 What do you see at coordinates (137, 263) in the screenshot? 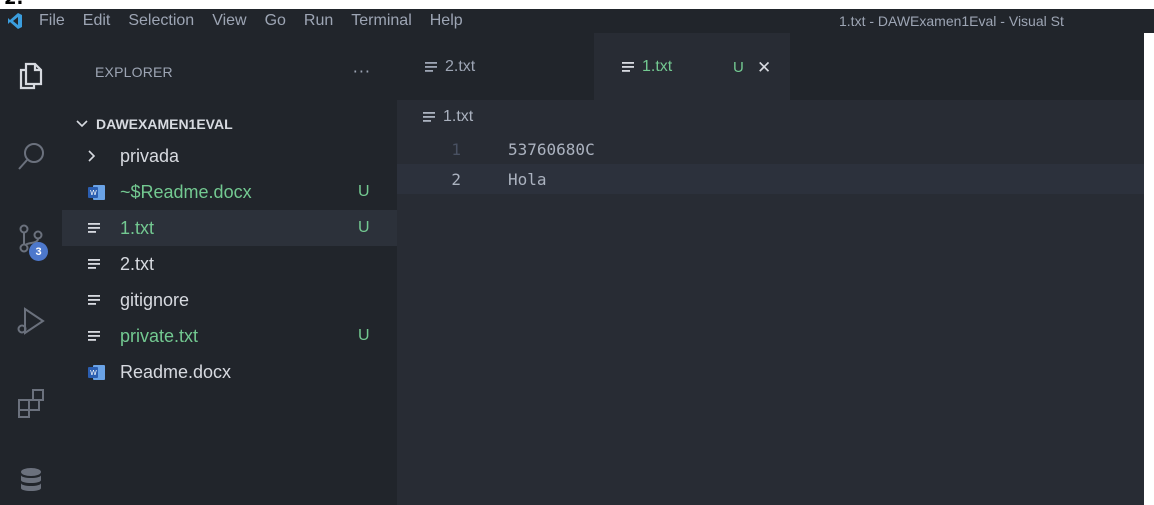
I see `tree-item-label: 2.txt` at bounding box center [137, 263].